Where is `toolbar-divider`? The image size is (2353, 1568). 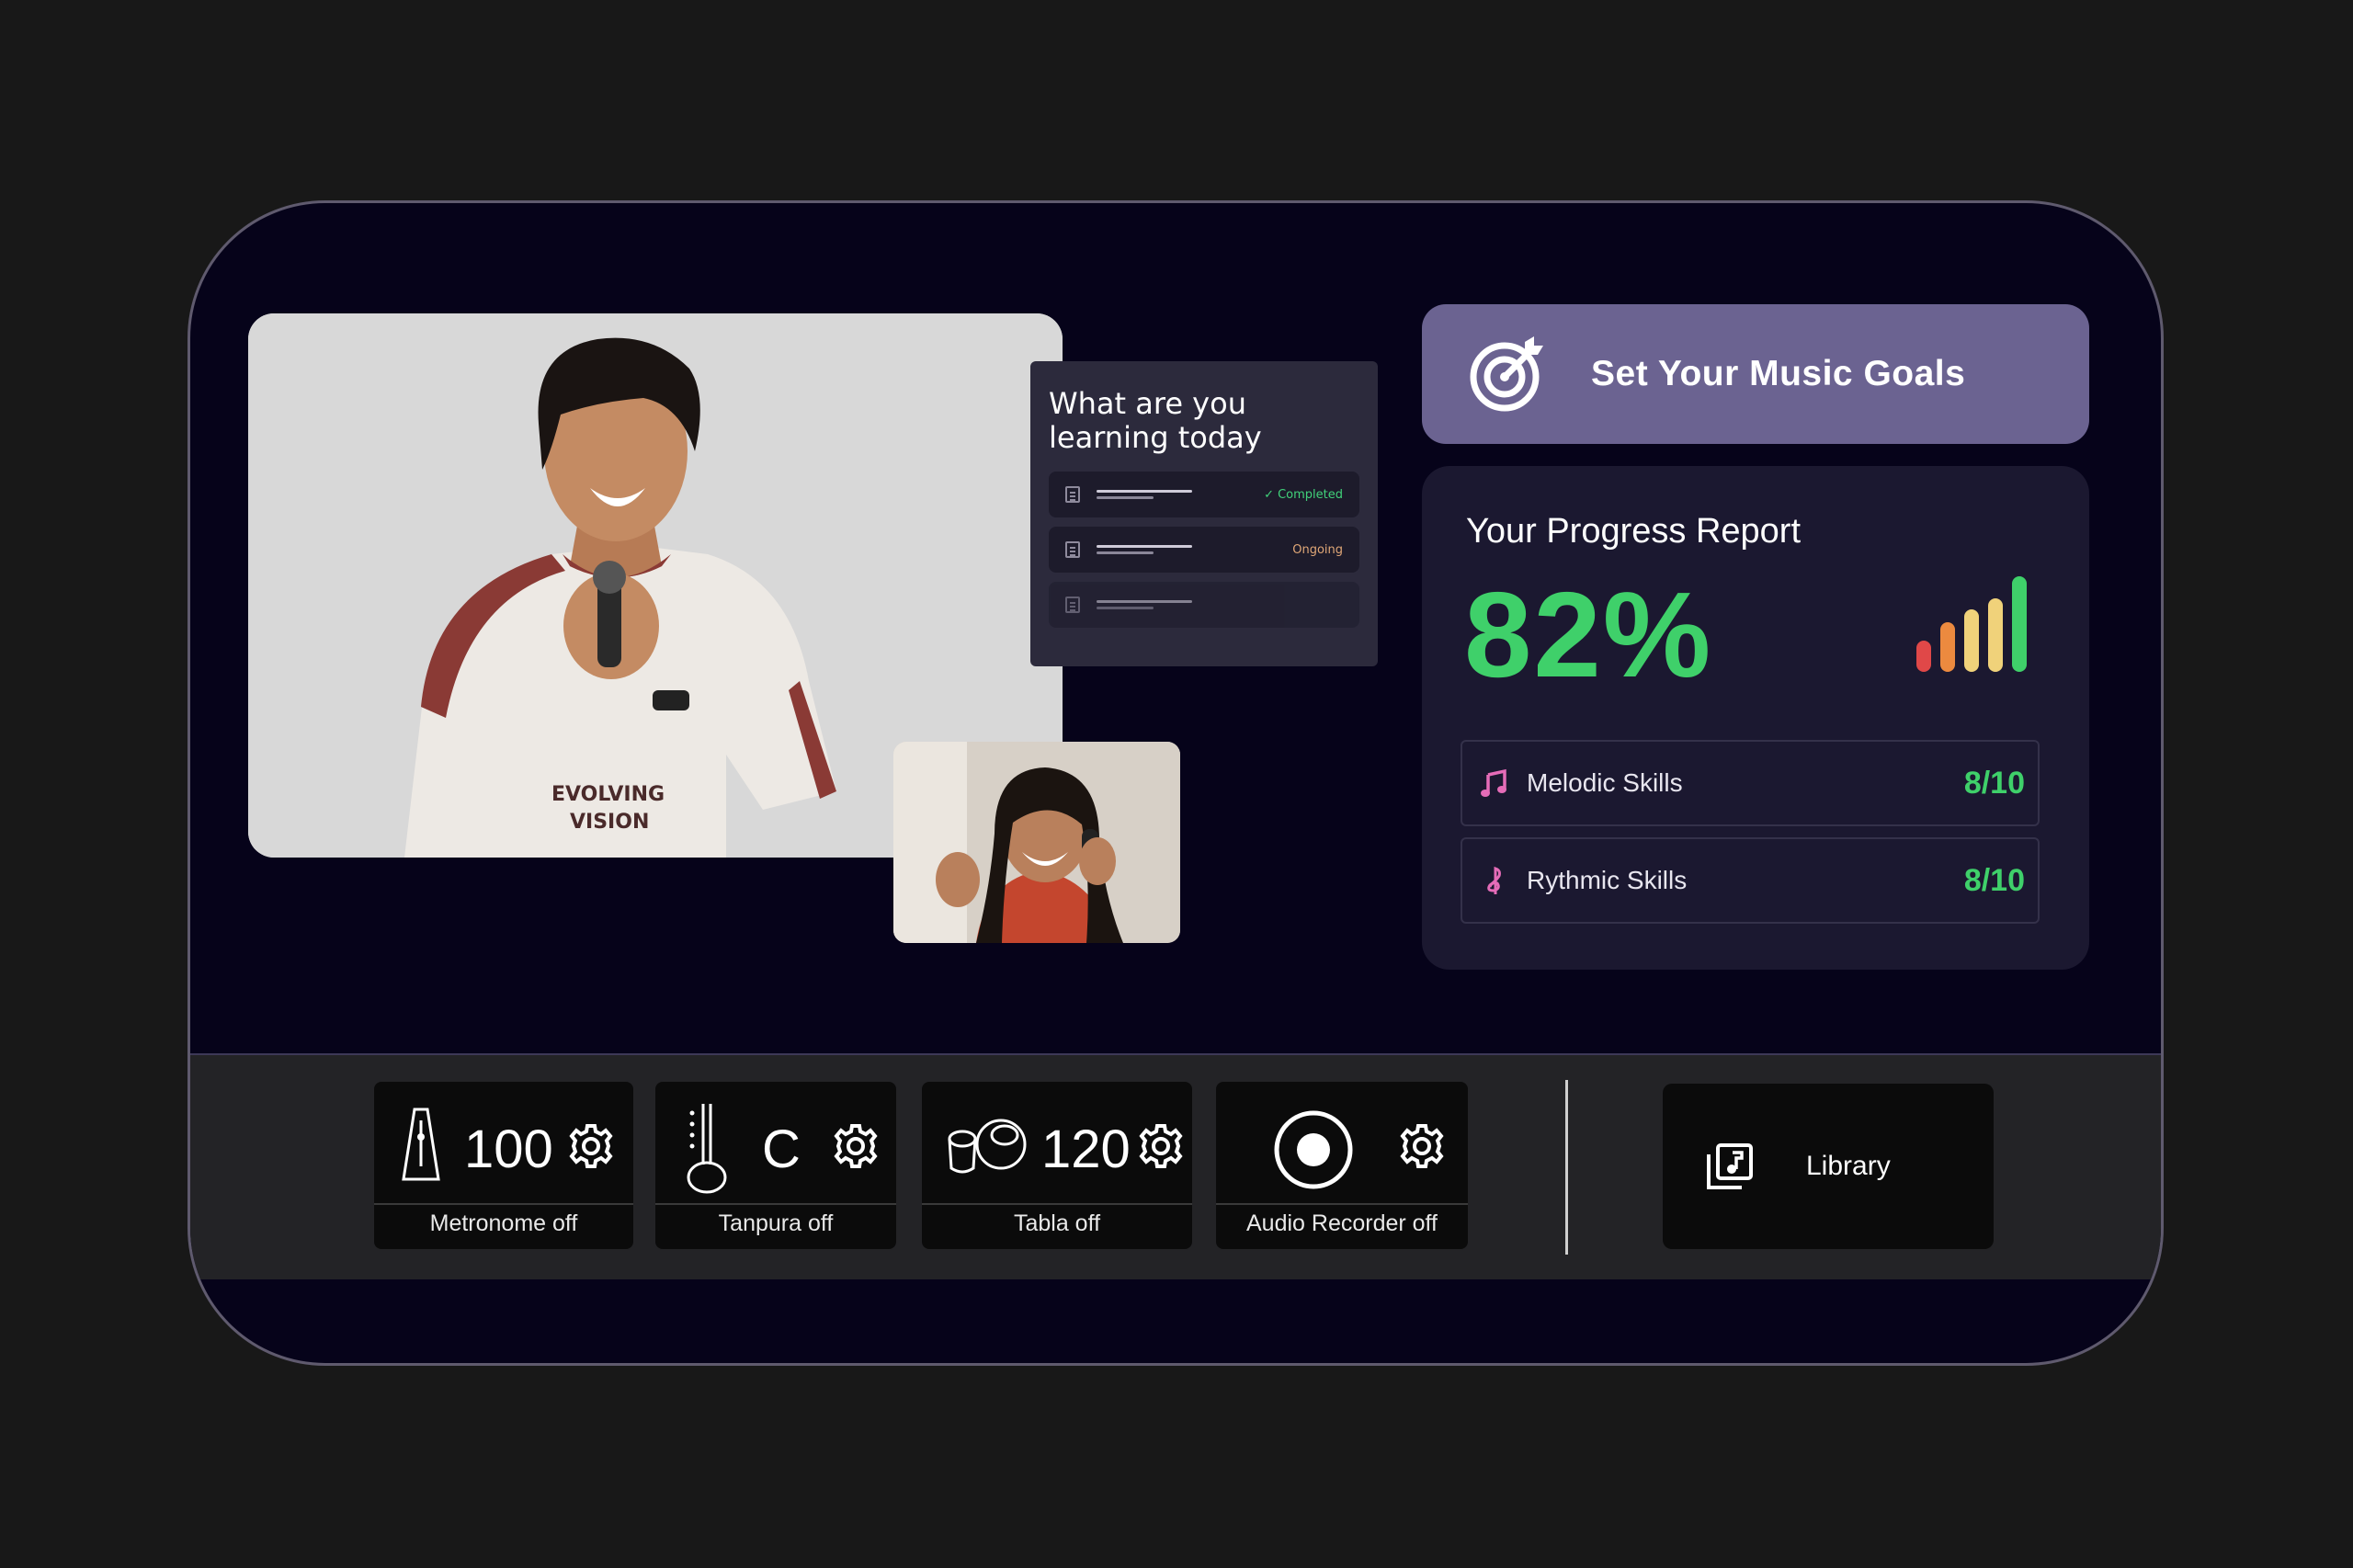
toolbar-divider is located at coordinates (1566, 1167).